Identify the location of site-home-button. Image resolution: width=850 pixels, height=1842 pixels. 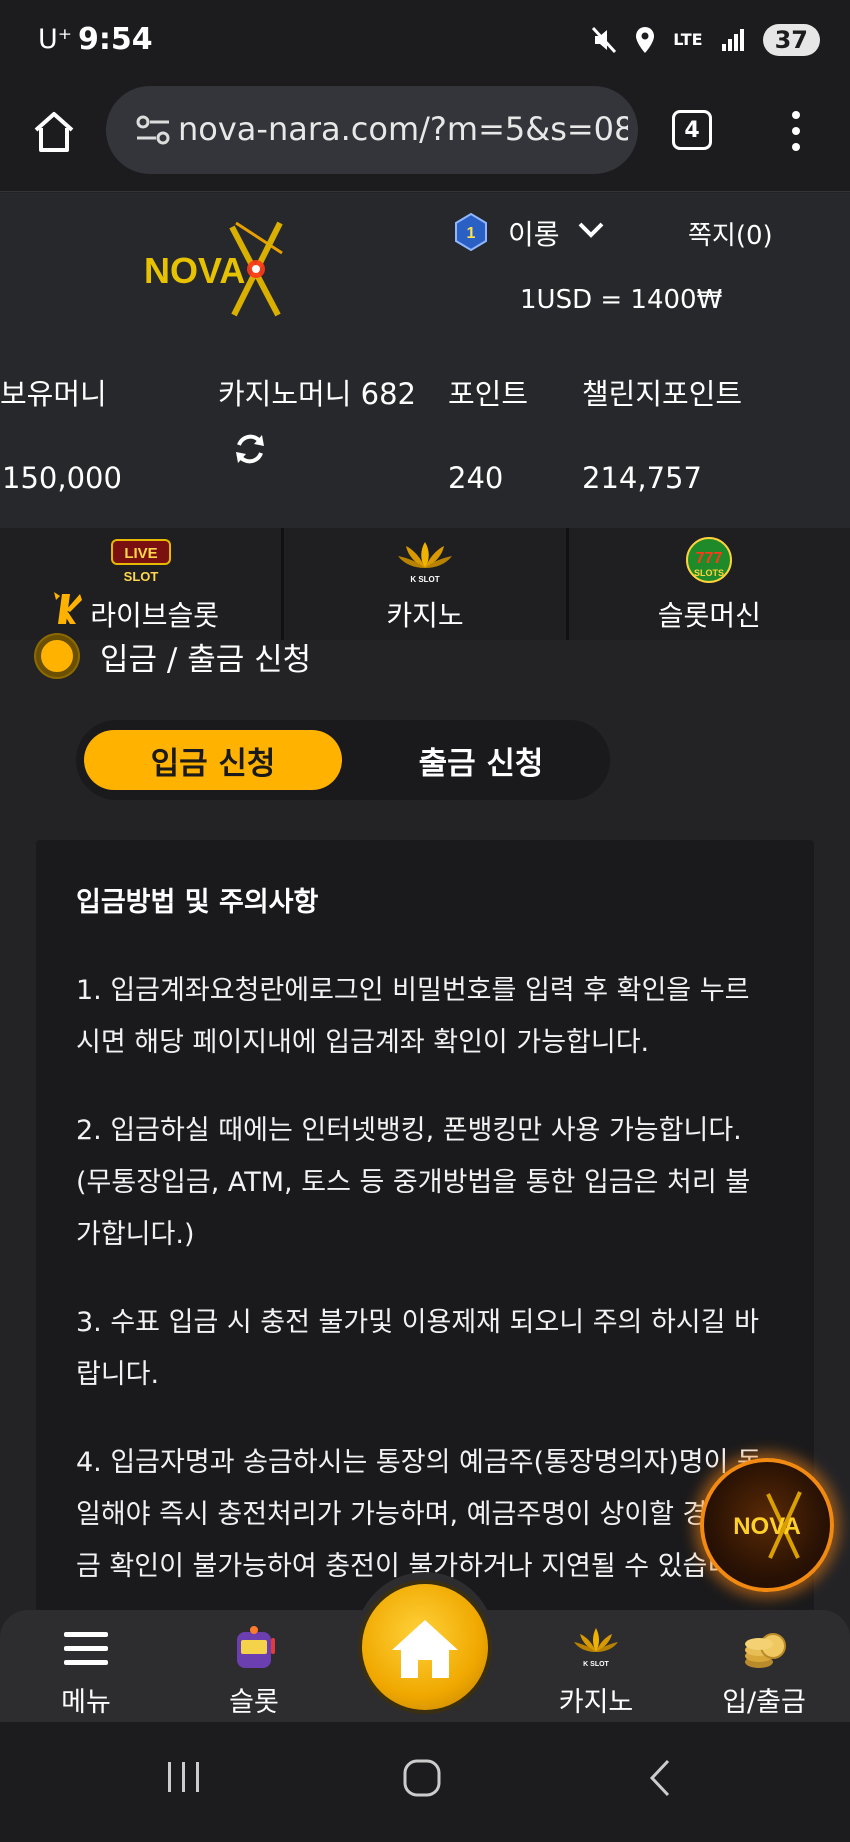
(425, 1647).